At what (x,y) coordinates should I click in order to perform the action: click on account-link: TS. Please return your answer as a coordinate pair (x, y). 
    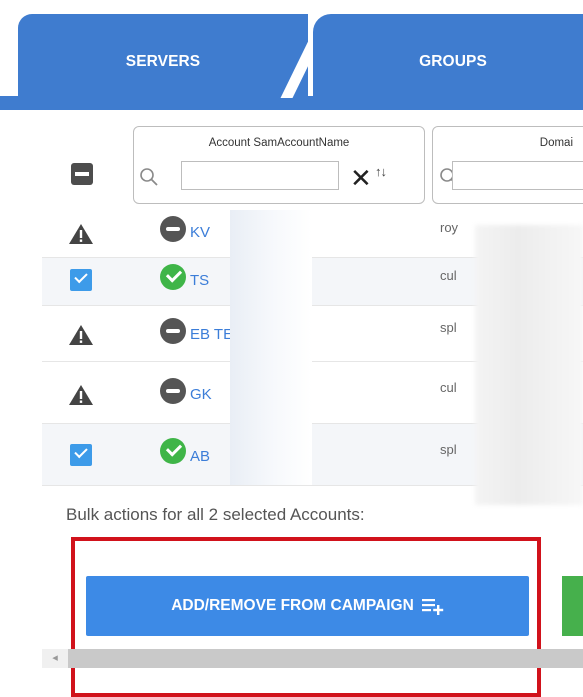
    Looking at the image, I should click on (199, 280).